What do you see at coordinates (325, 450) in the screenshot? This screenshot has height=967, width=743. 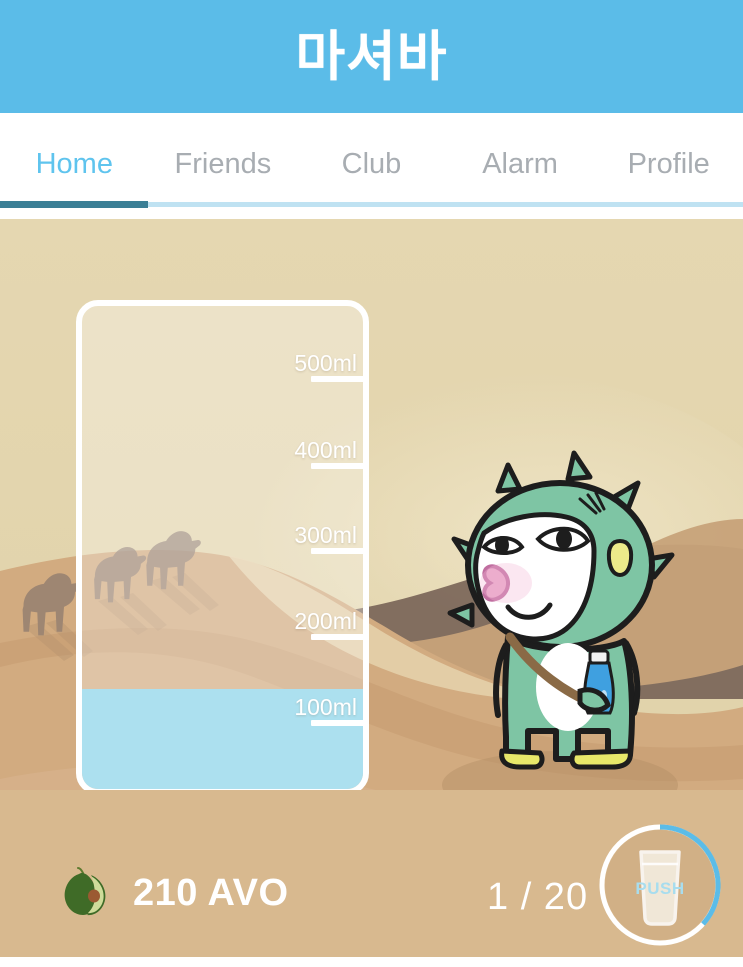 I see `scale-label-400: 400ml` at bounding box center [325, 450].